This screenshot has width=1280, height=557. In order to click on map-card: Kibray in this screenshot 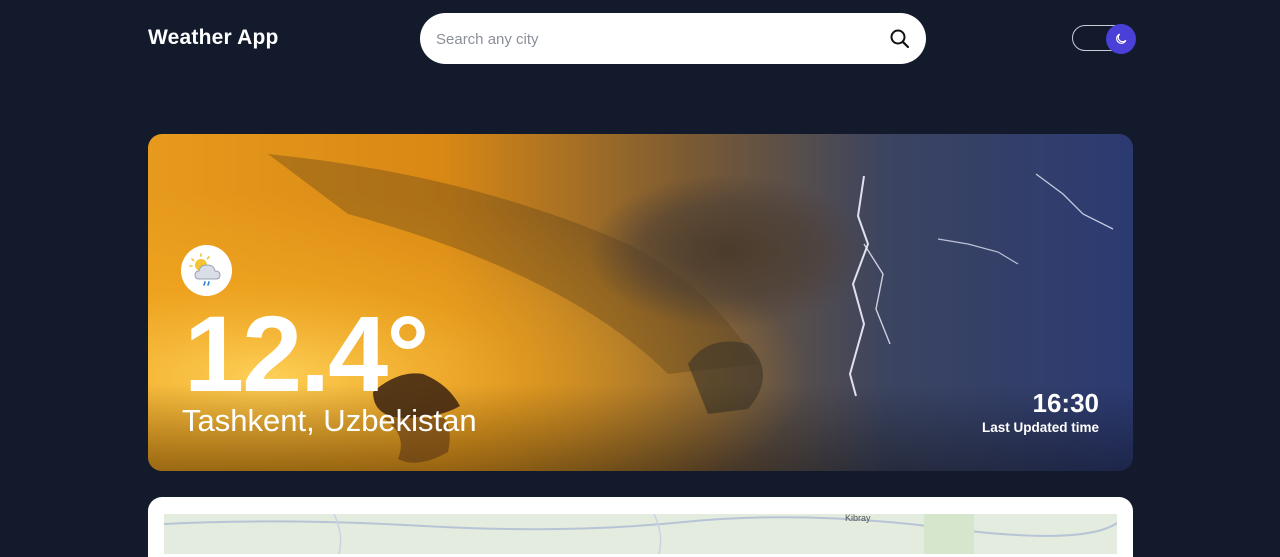, I will do `click(640, 527)`.